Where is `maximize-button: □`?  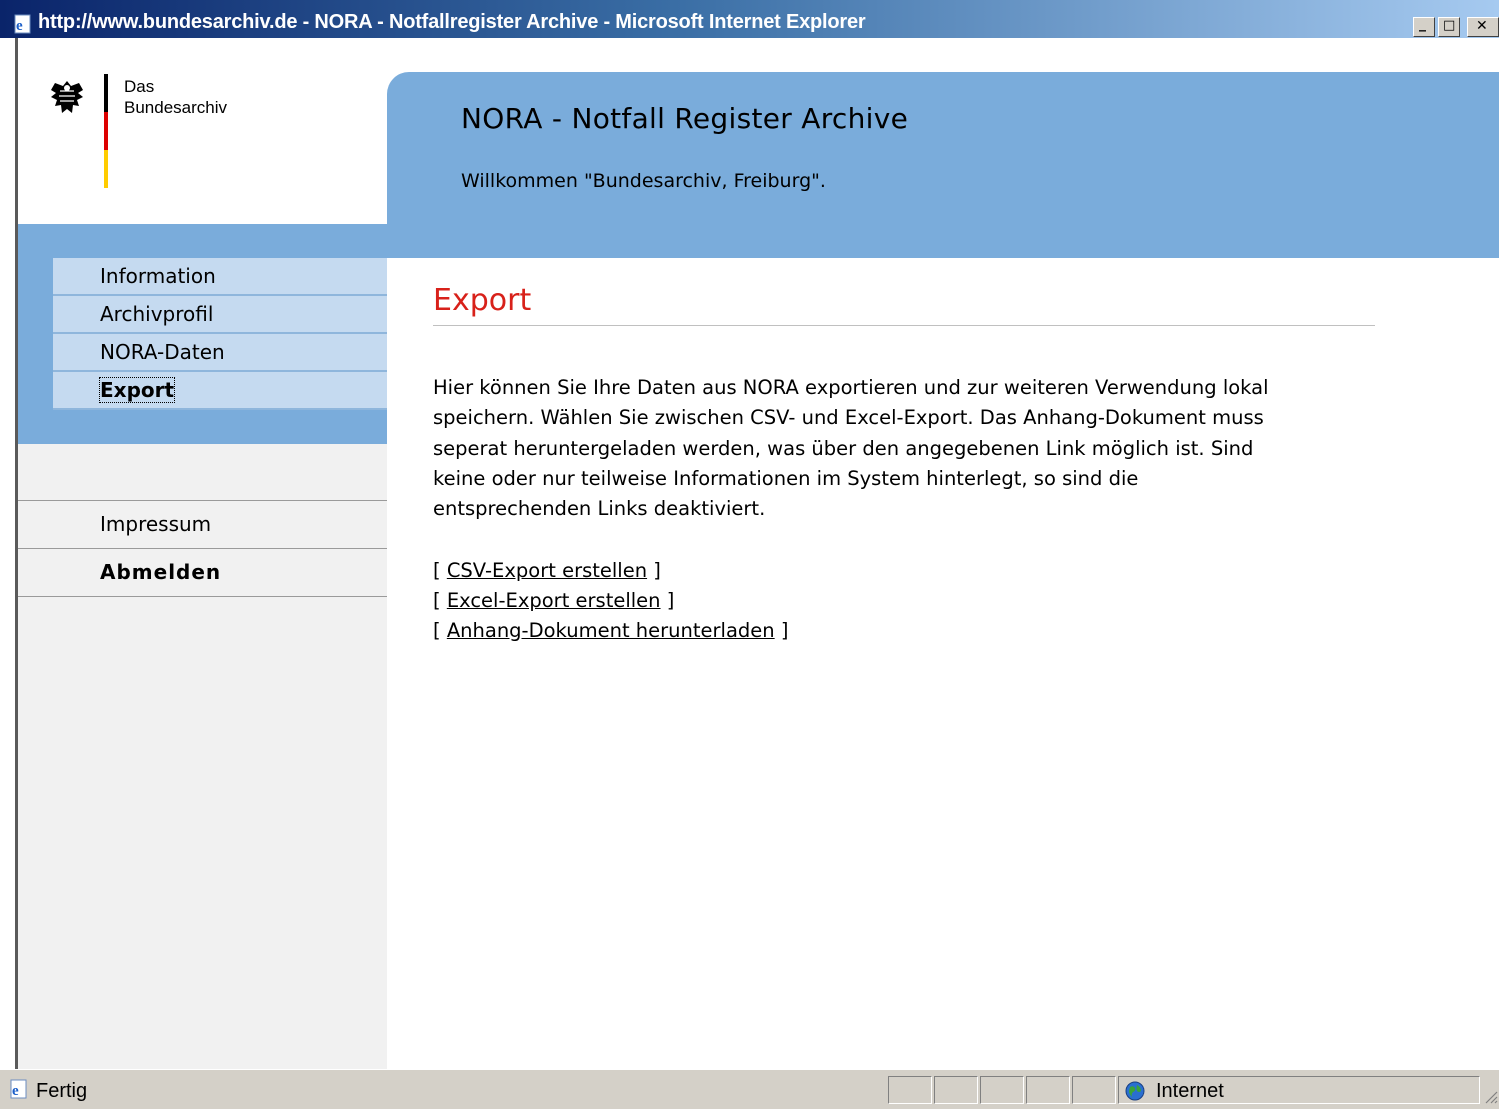 maximize-button: □ is located at coordinates (1449, 27).